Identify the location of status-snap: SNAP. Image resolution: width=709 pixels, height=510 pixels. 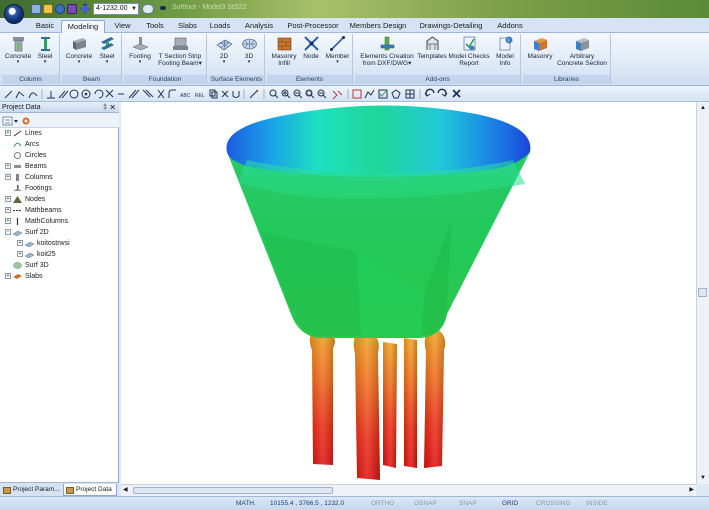
(468, 504).